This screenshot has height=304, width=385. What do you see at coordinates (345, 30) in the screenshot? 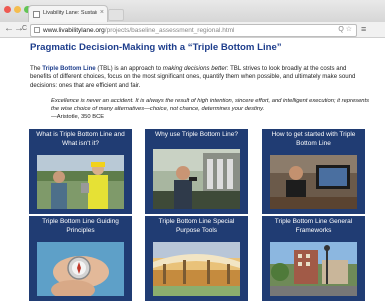
I see `search-and-bookmark-icon: Q ☆` at bounding box center [345, 30].